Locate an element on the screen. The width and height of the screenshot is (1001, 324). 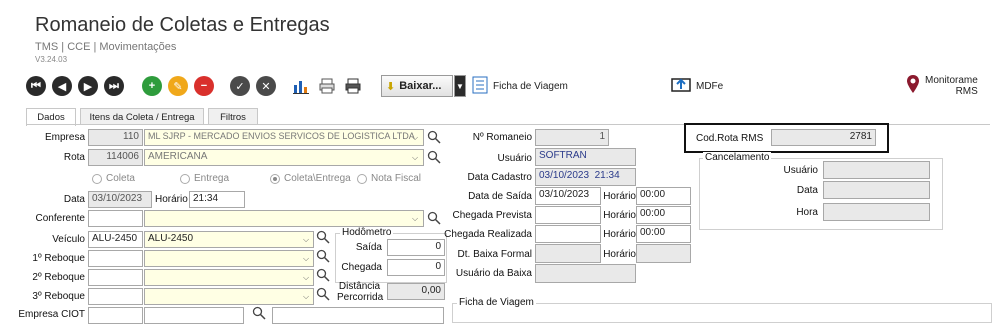
cancelamento-hora-field is located at coordinates (876, 212).